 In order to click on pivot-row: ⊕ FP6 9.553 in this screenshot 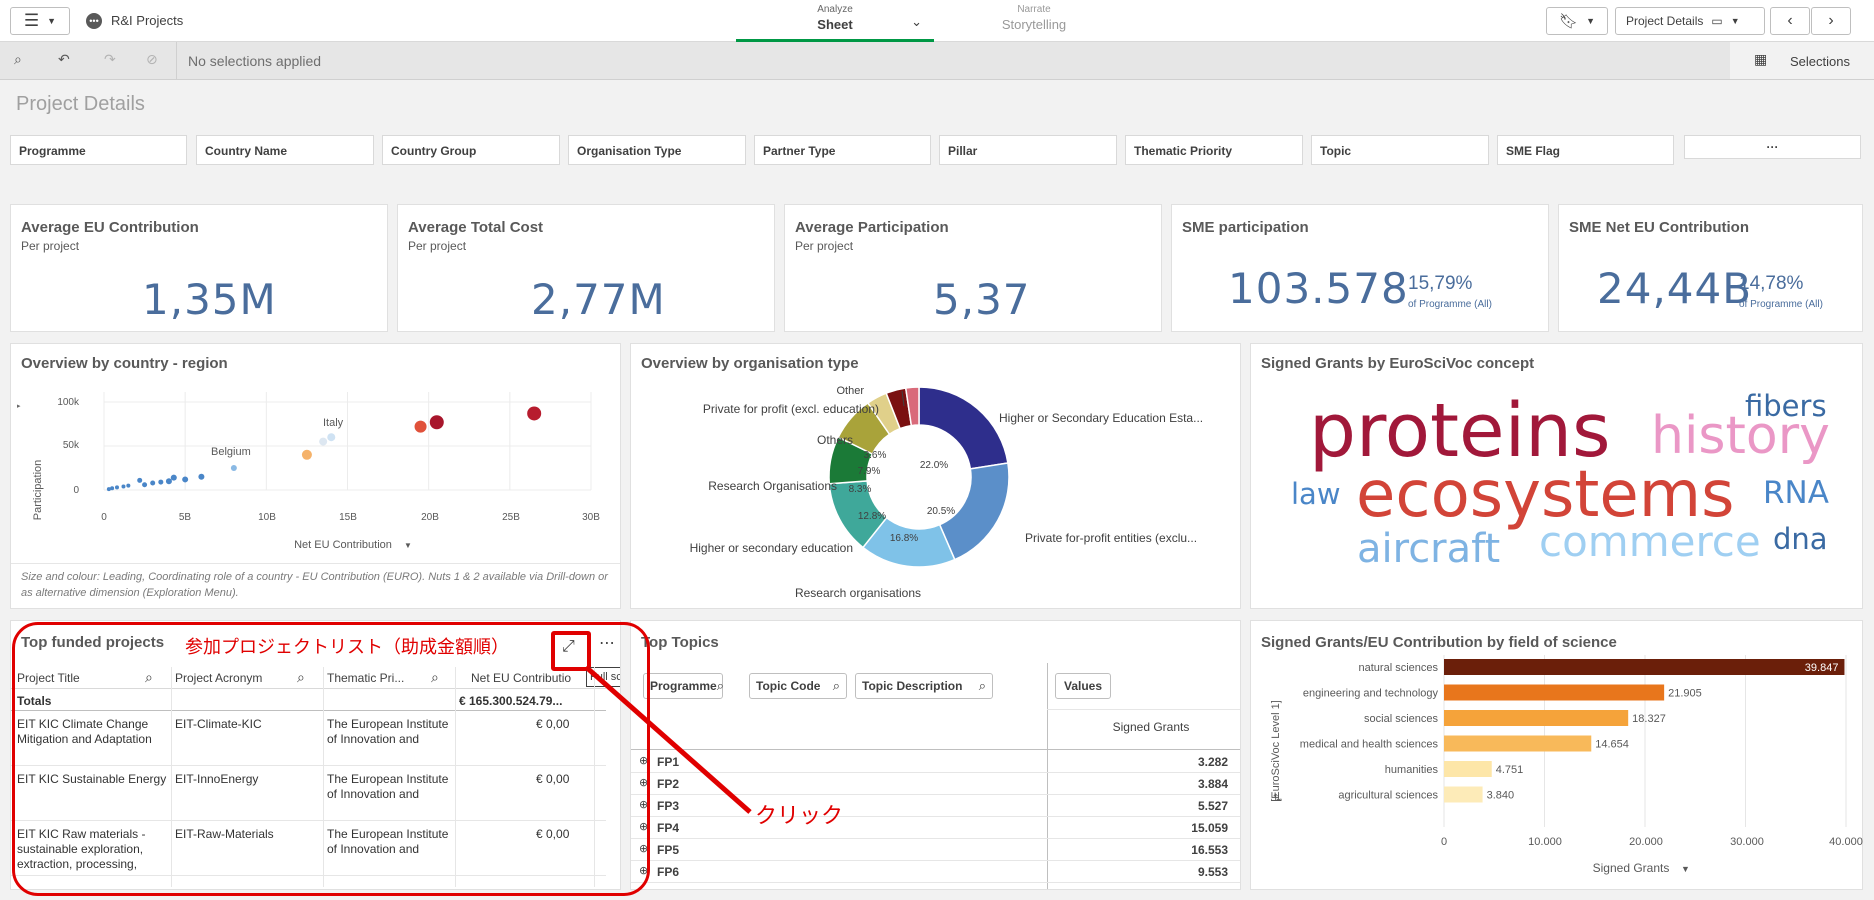, I will do `click(935, 872)`.